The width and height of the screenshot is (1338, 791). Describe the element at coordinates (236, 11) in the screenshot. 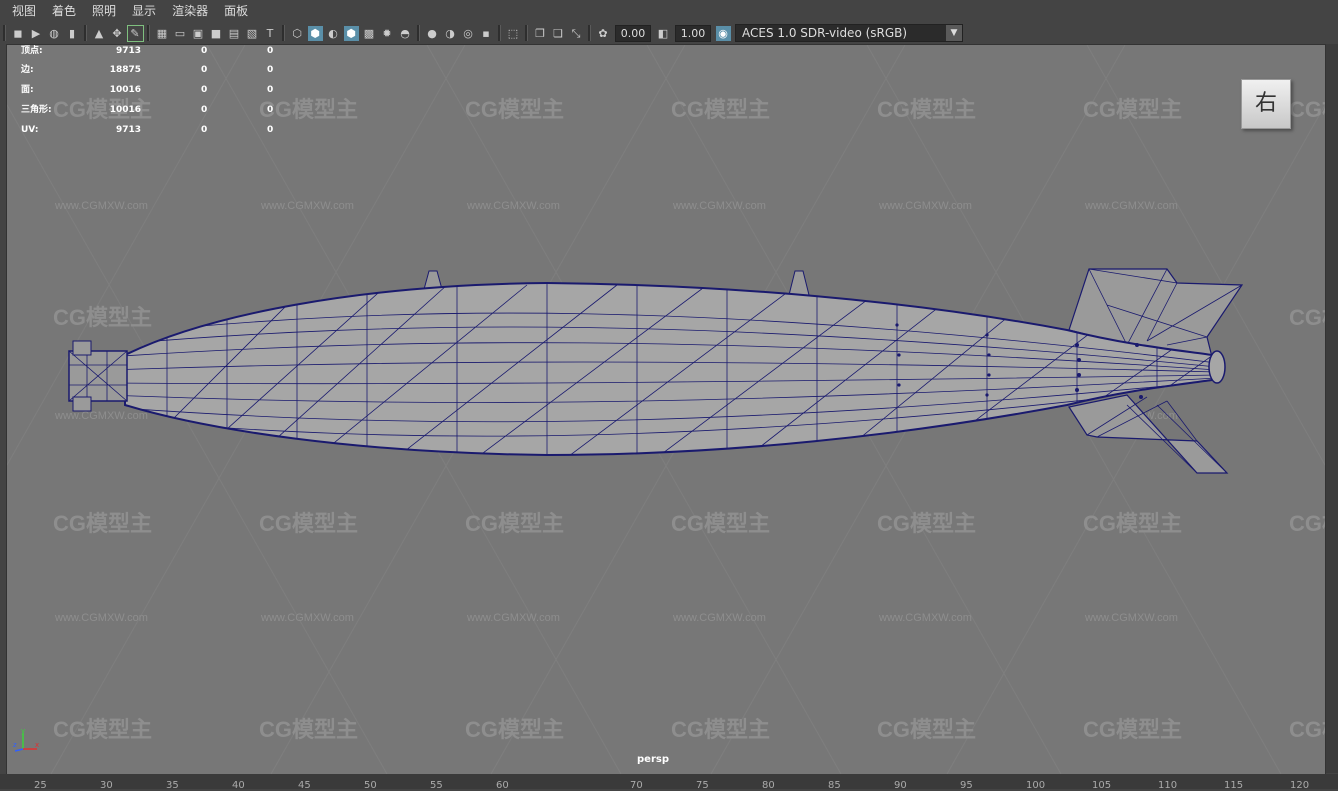

I see `menu-panels: 面板` at that location.